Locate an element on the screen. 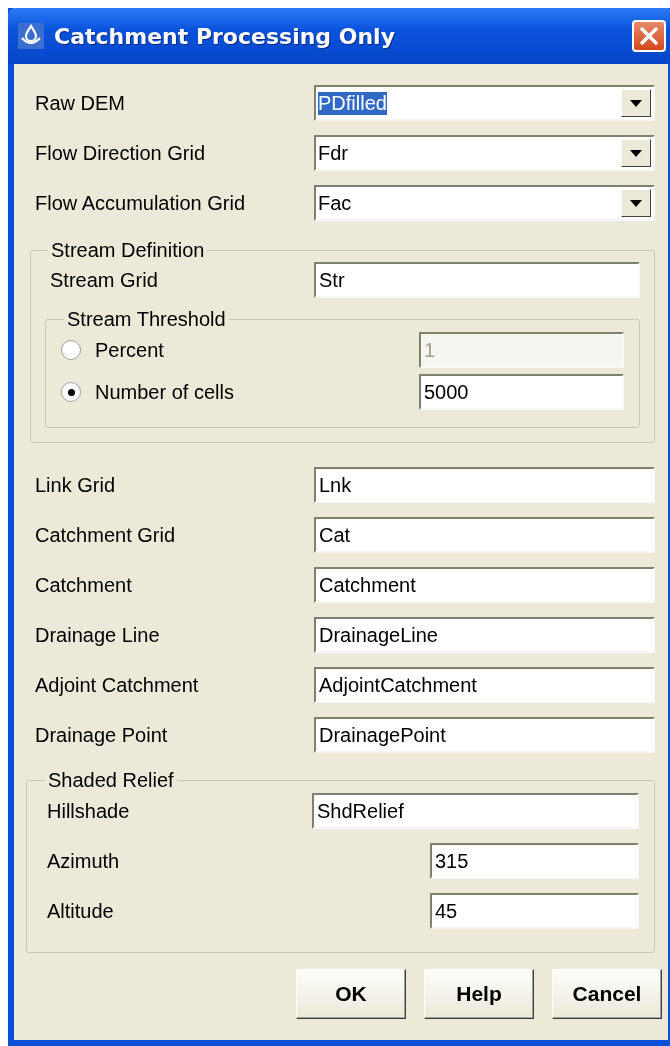 This screenshot has width=670, height=1046. field-label: Raw DEM is located at coordinates (79, 103).